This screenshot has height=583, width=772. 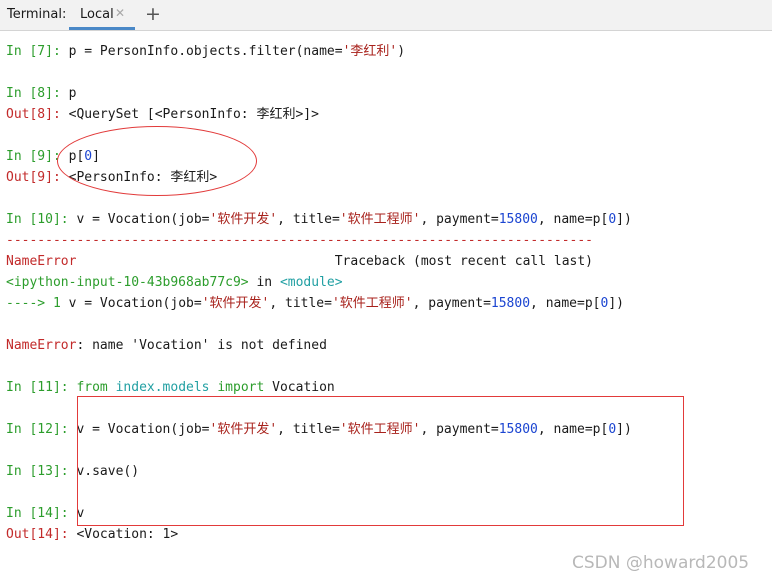 I want to click on code-token: <QuerySet [<PersonInfo: 李红利>]>, so click(x=193, y=114).